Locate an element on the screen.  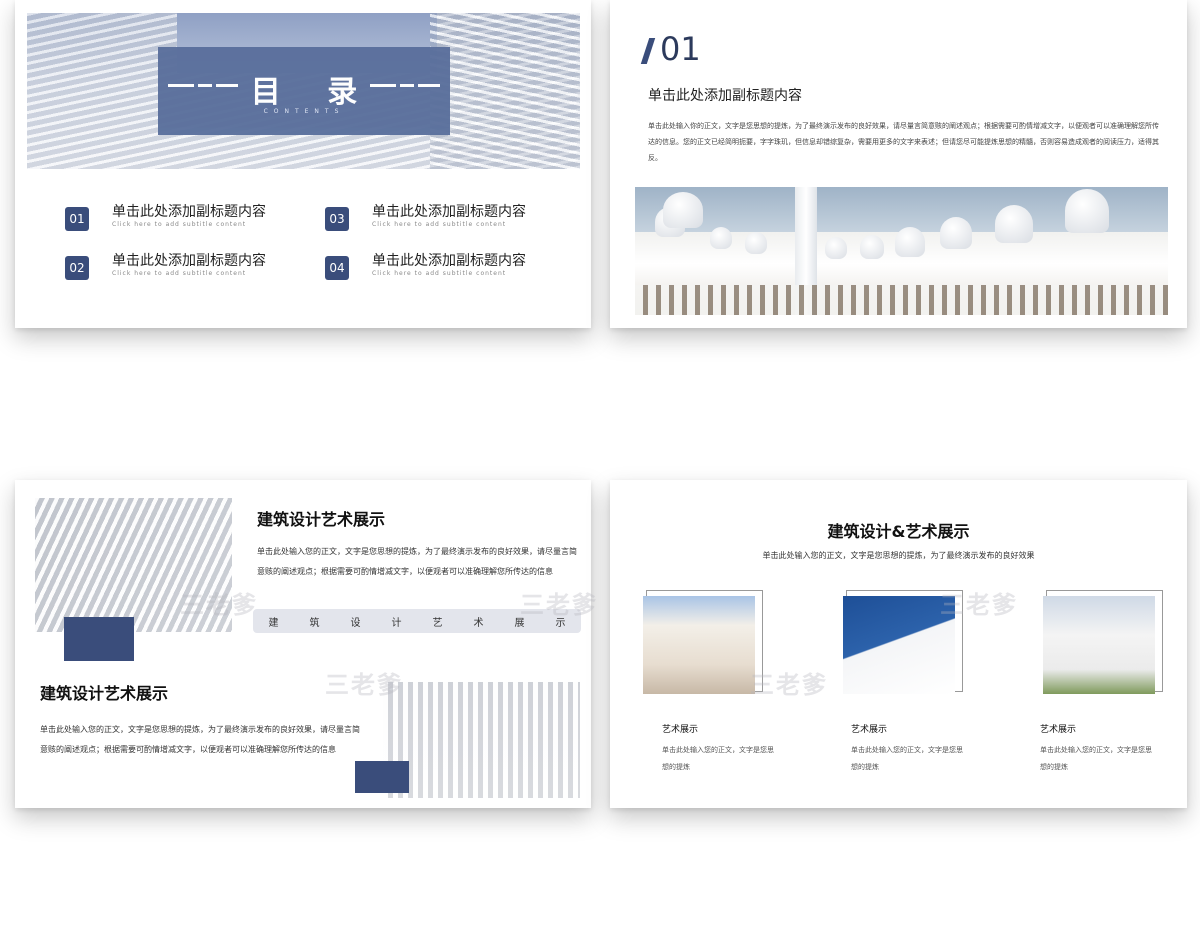
arcade is located at coordinates (901, 300).